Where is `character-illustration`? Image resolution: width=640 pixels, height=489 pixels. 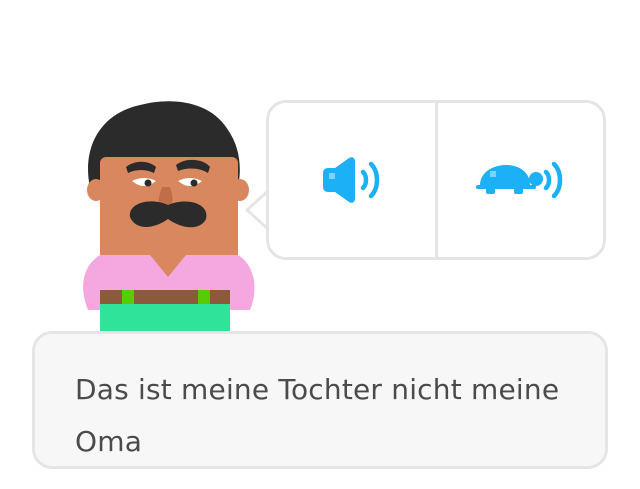
character-illustration is located at coordinates (169, 218).